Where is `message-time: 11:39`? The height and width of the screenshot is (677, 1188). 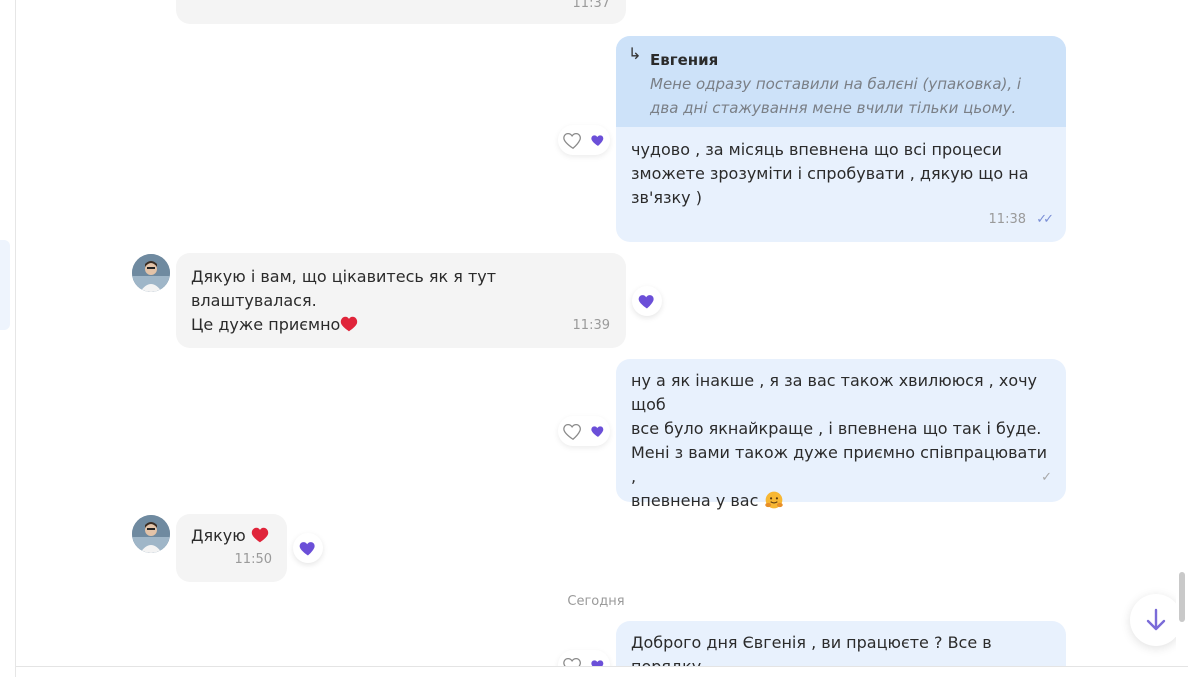
message-time: 11:39 is located at coordinates (591, 325).